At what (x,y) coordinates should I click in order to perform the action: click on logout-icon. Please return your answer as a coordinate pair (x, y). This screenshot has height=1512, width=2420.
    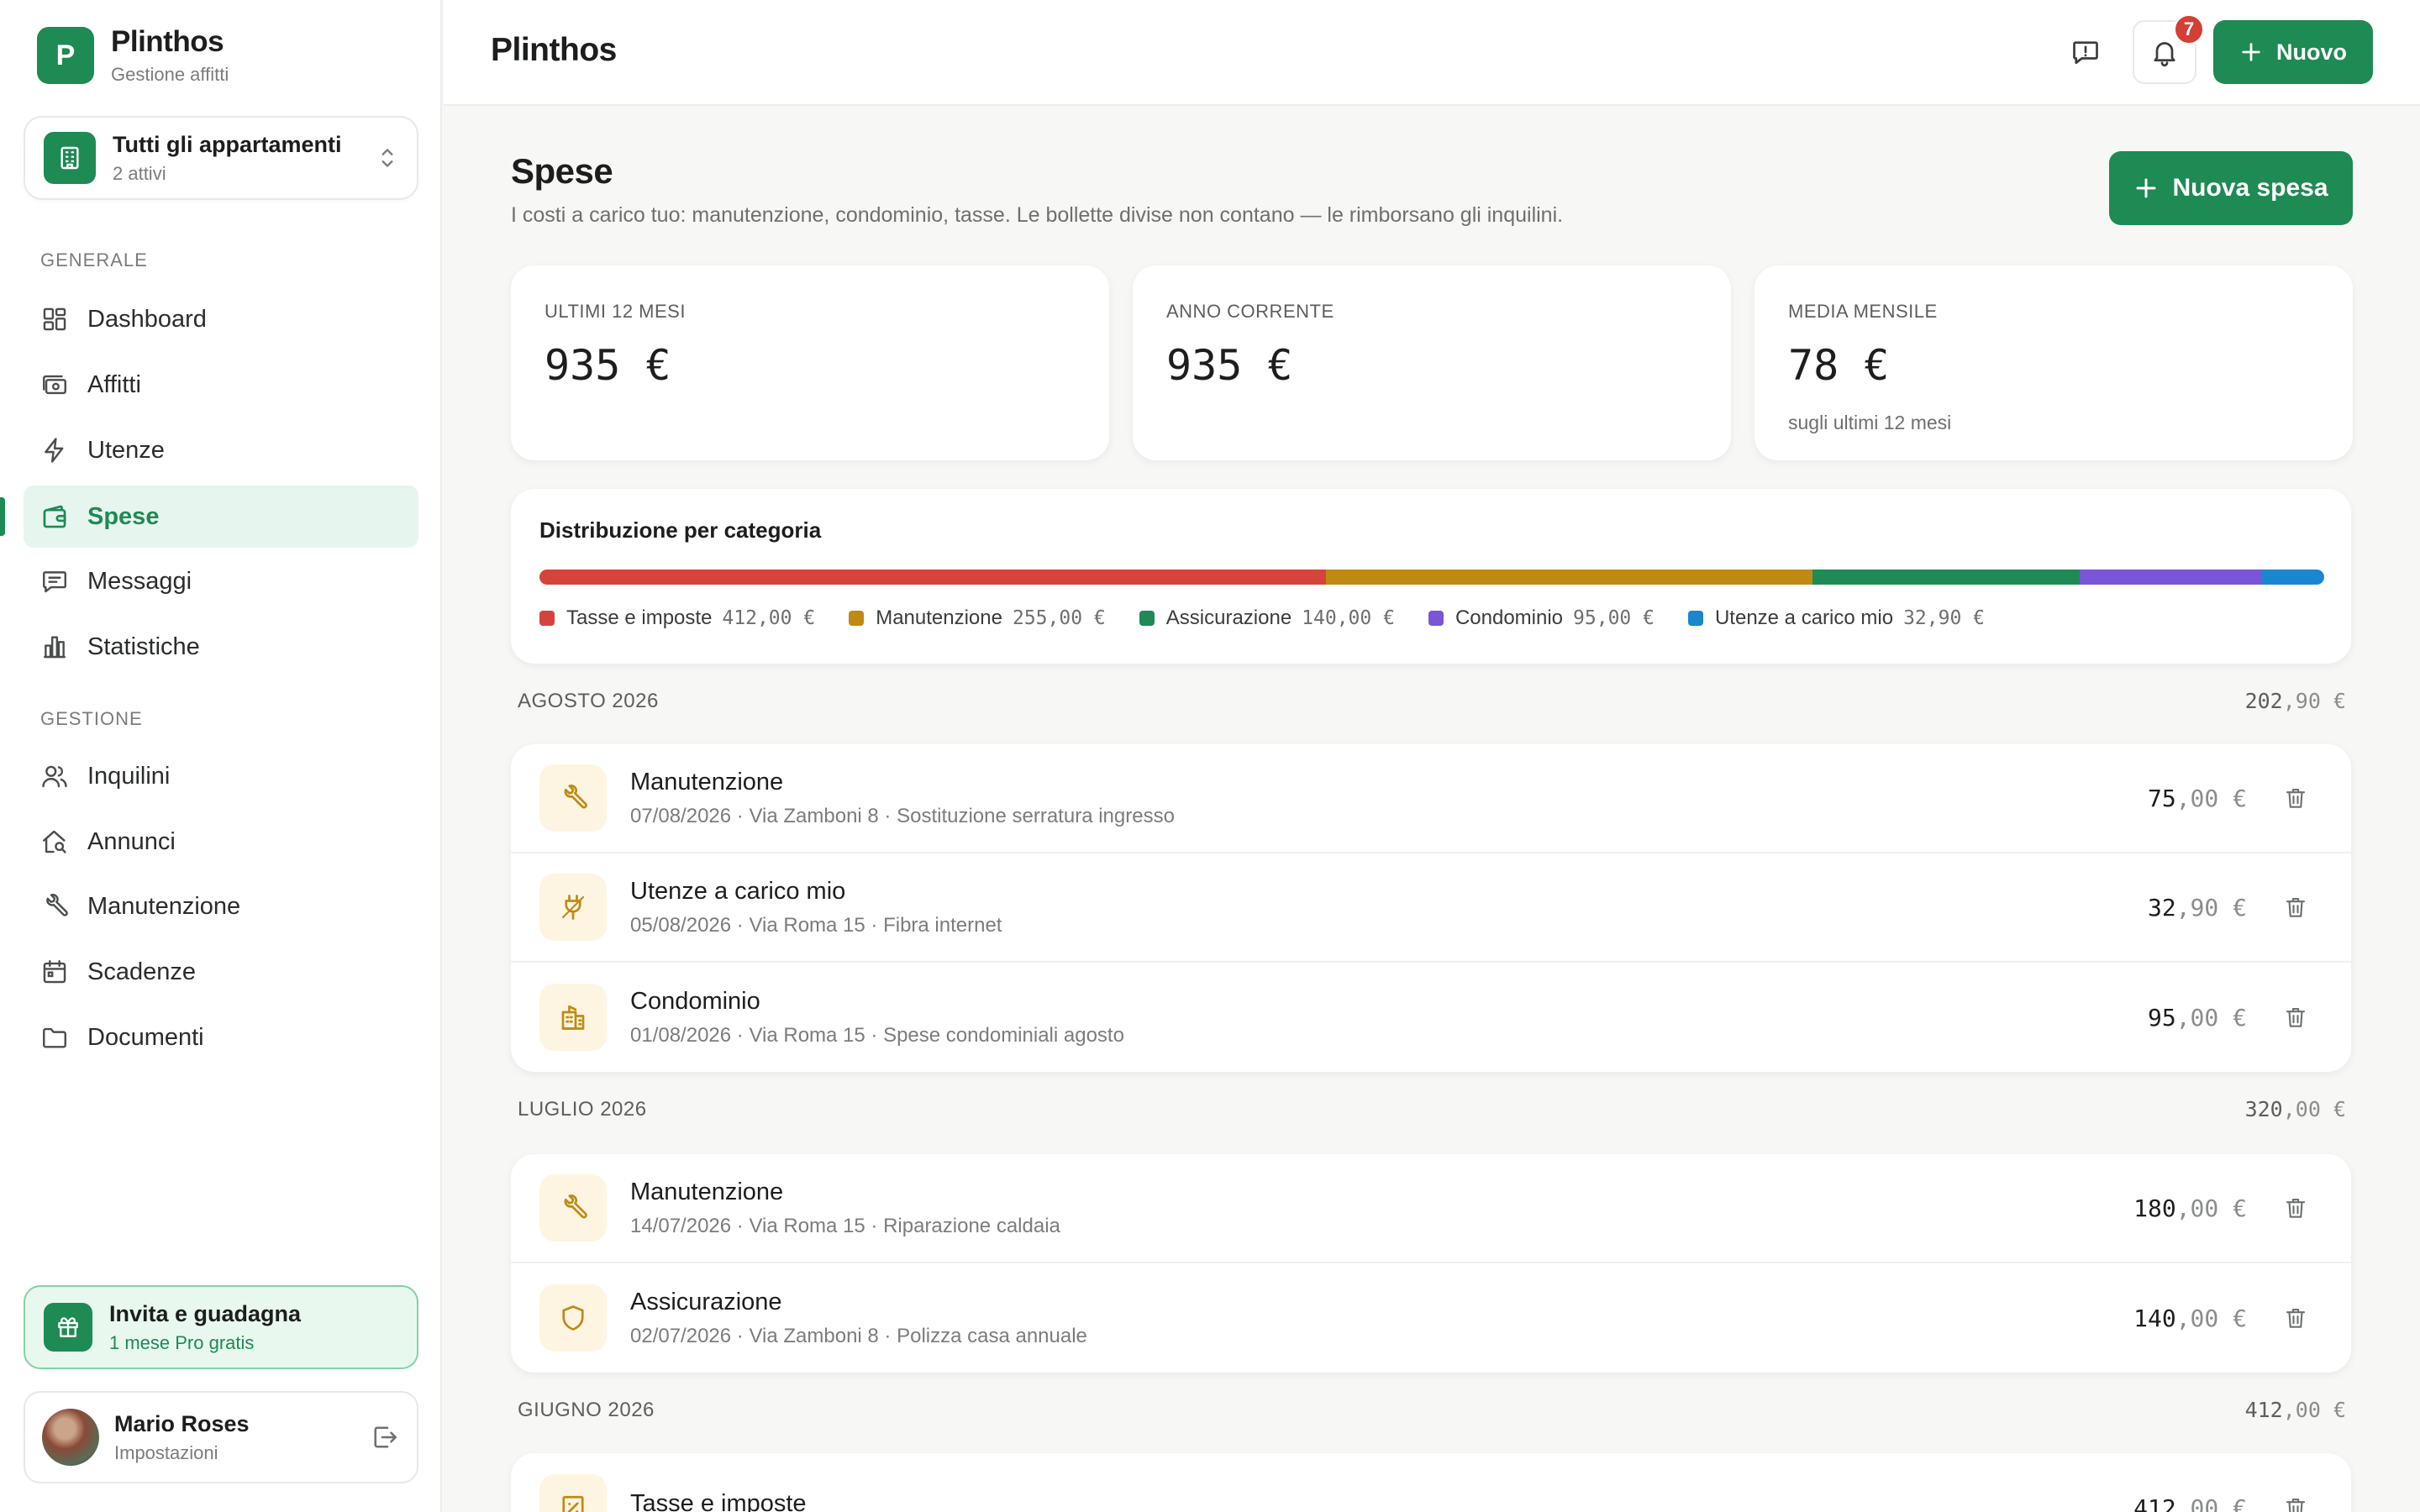
    Looking at the image, I should click on (385, 1437).